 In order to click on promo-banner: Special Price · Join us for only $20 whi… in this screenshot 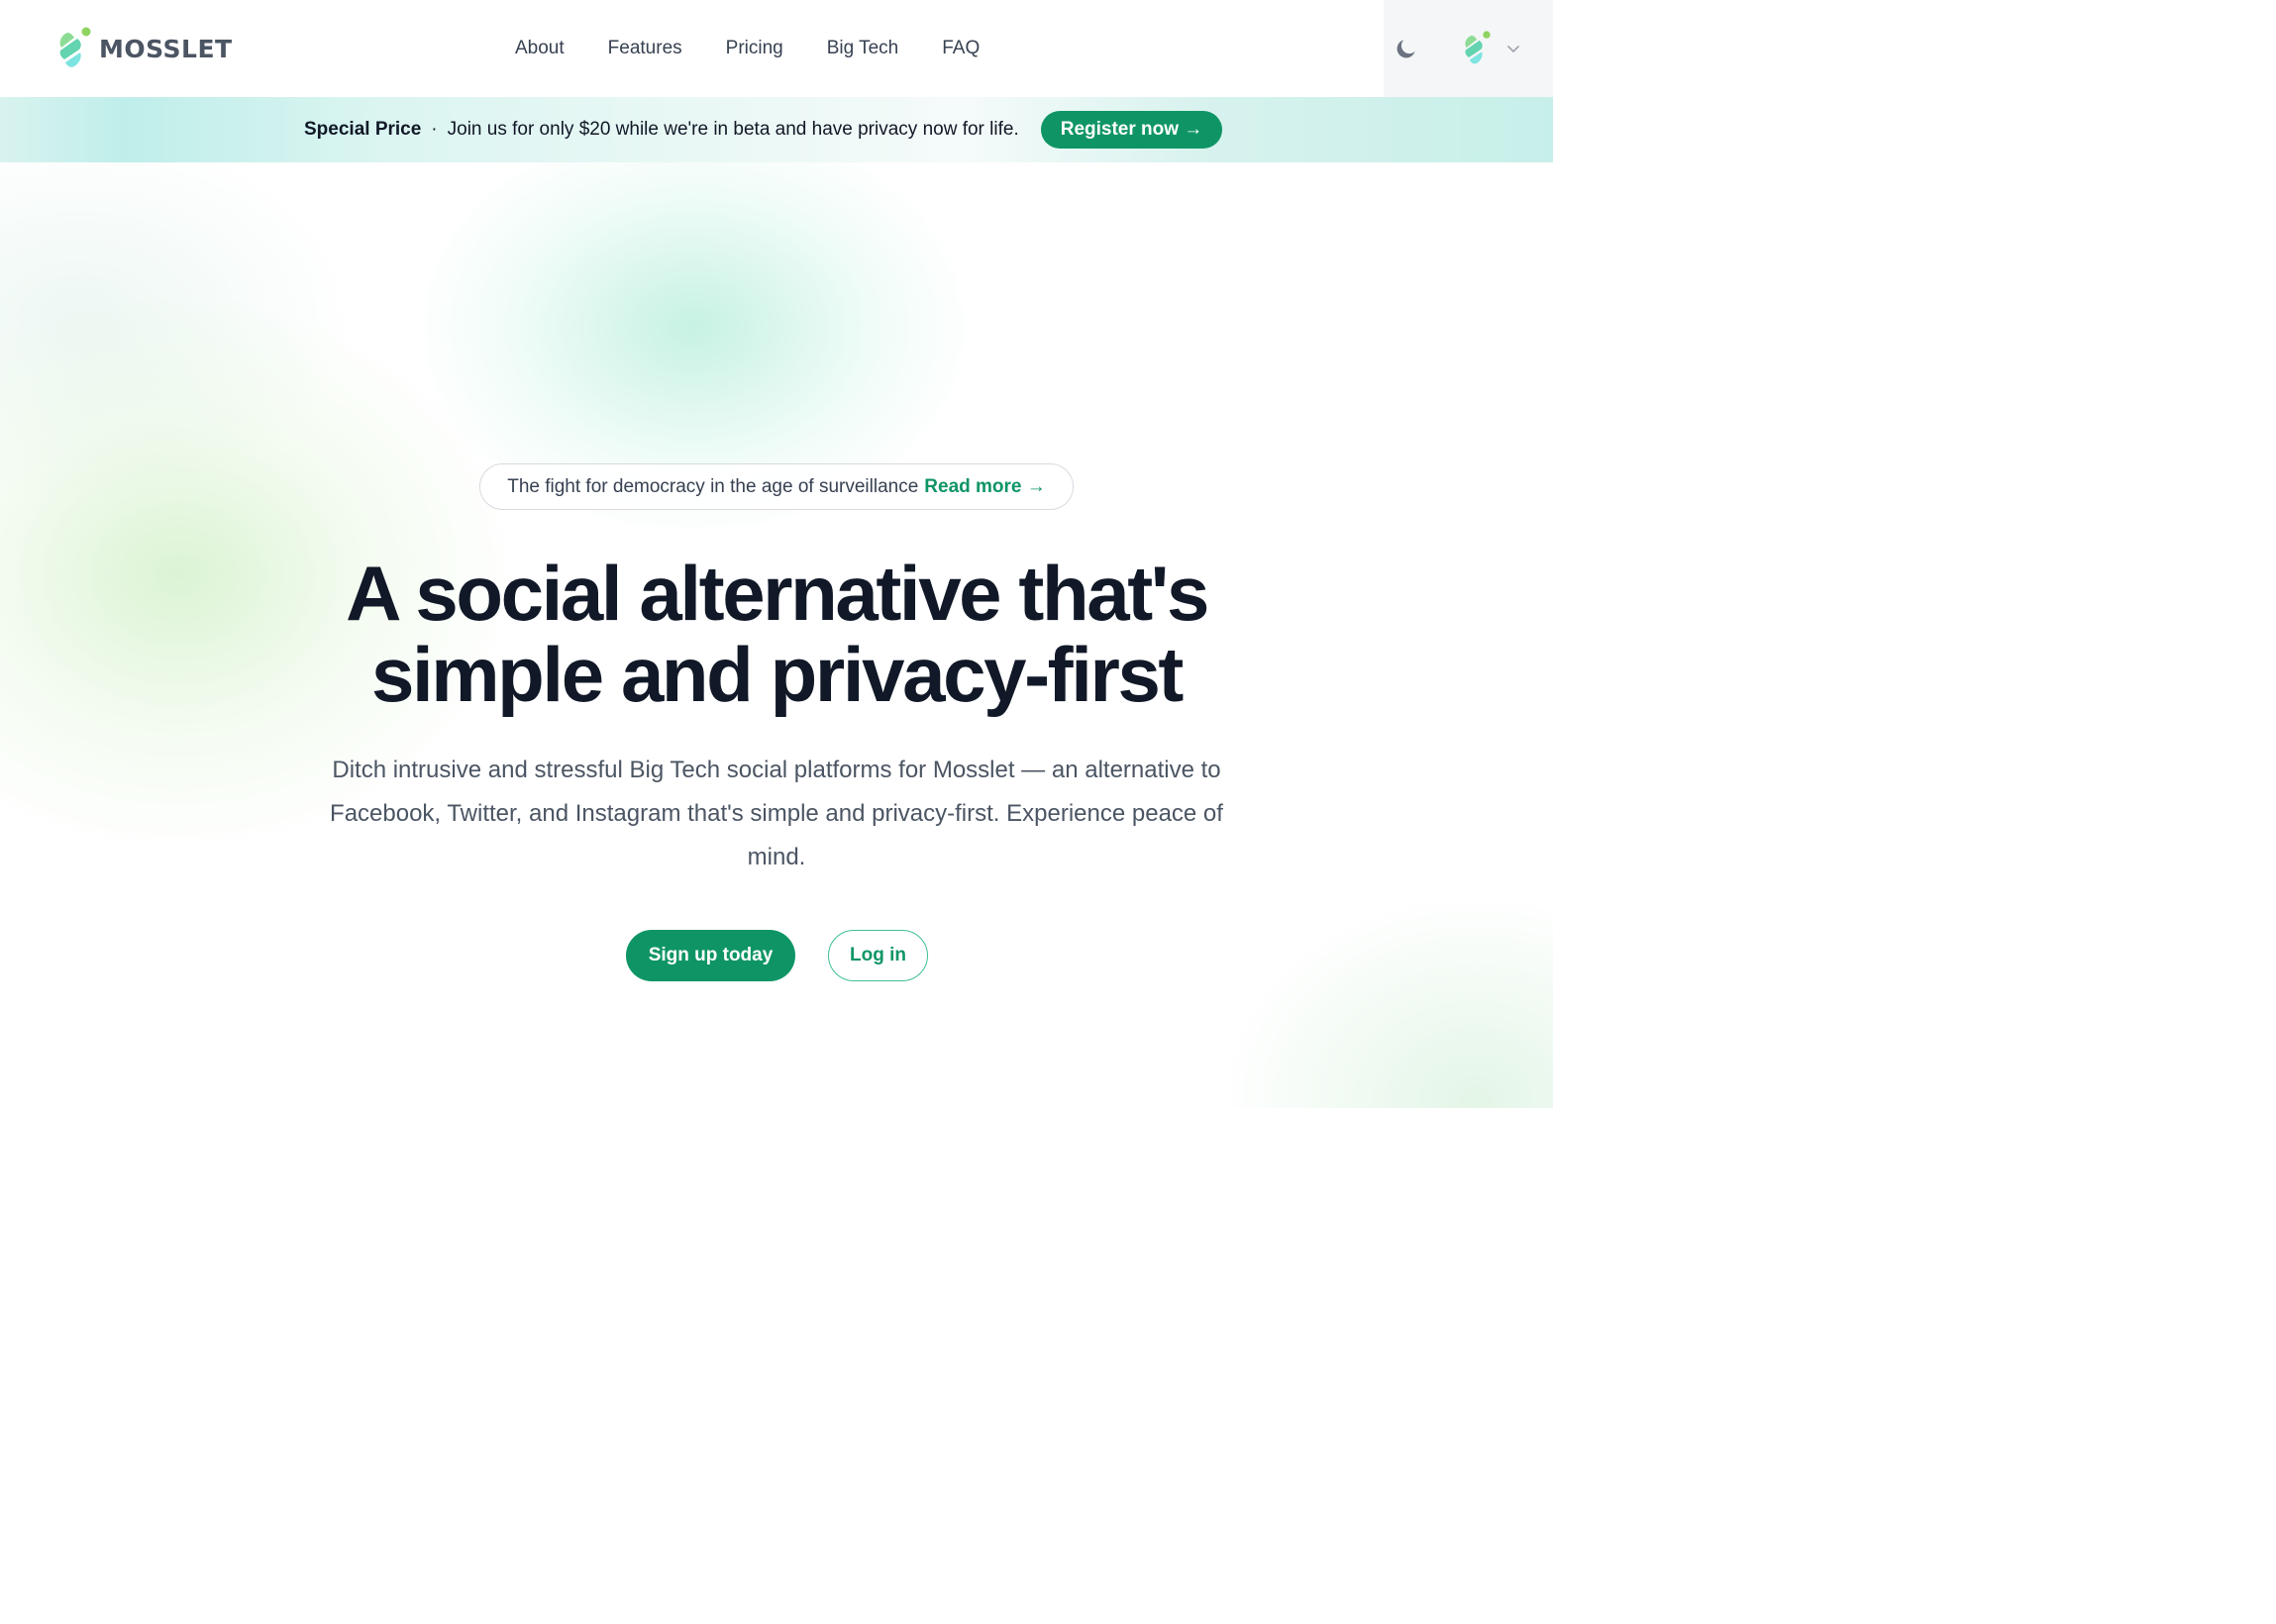, I will do `click(777, 129)`.